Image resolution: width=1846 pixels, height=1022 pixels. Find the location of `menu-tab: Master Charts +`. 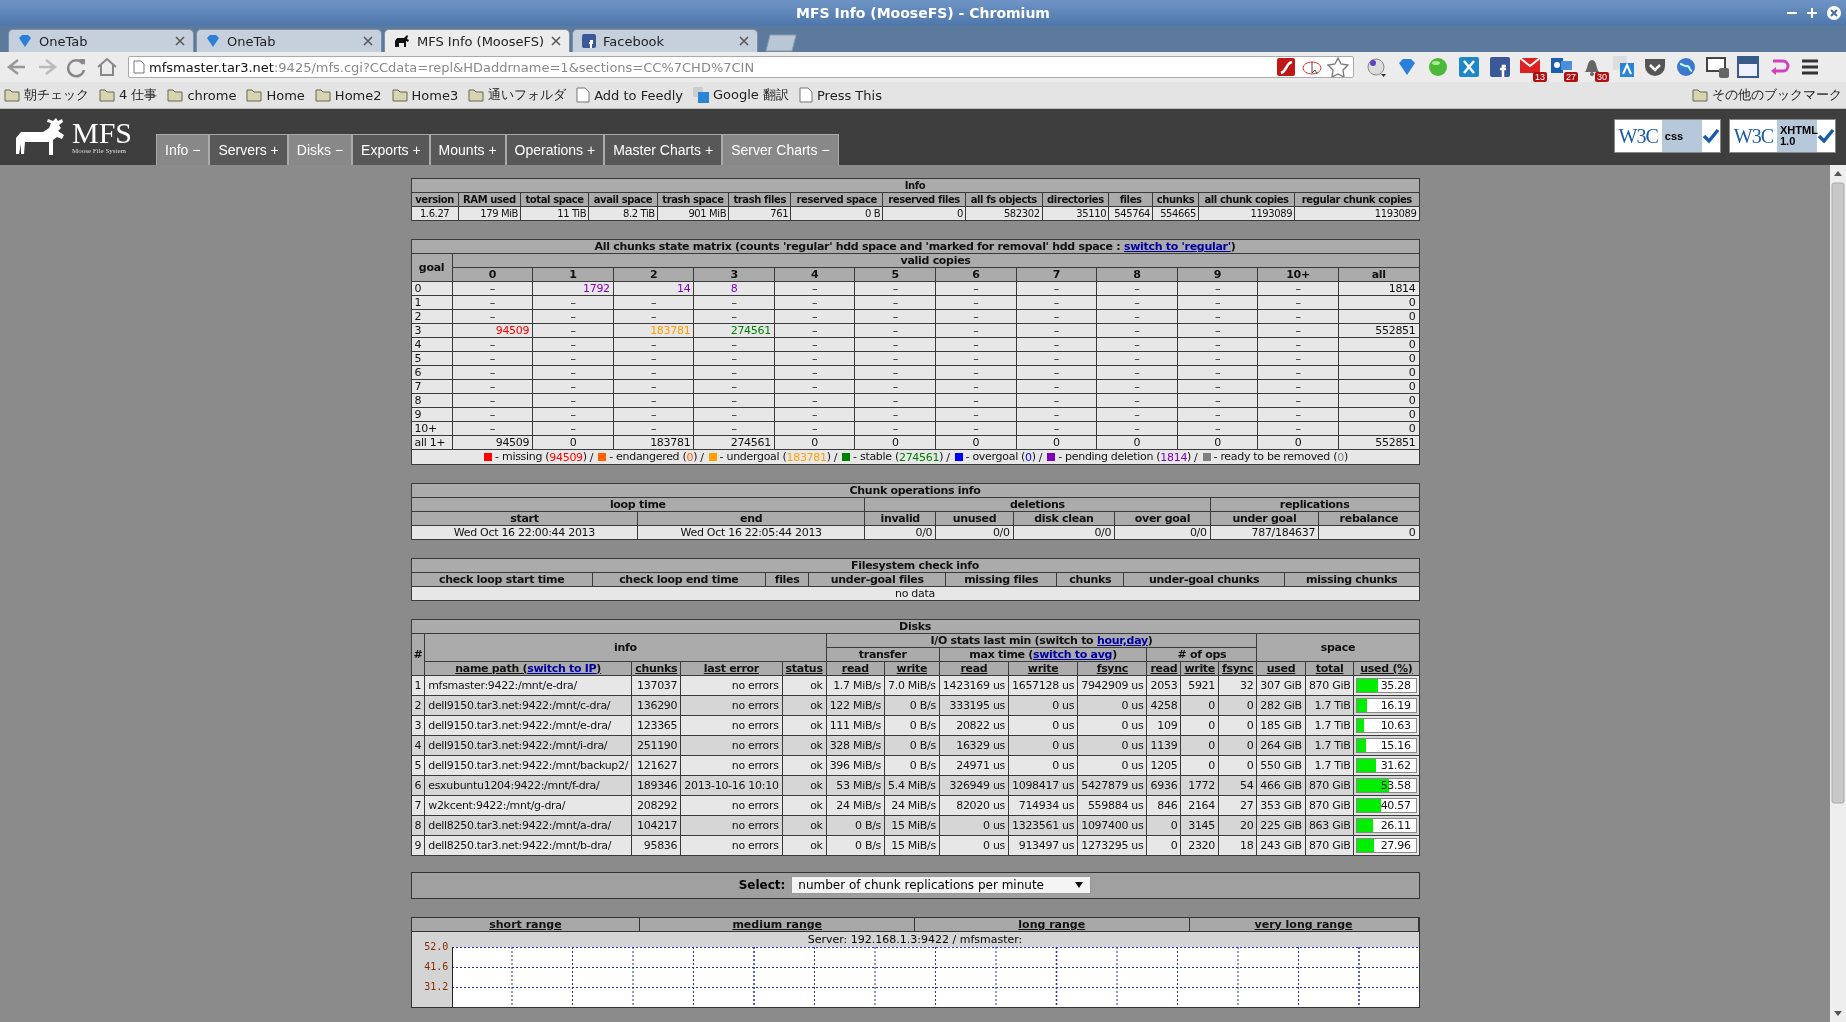

menu-tab: Master Charts + is located at coordinates (663, 149).